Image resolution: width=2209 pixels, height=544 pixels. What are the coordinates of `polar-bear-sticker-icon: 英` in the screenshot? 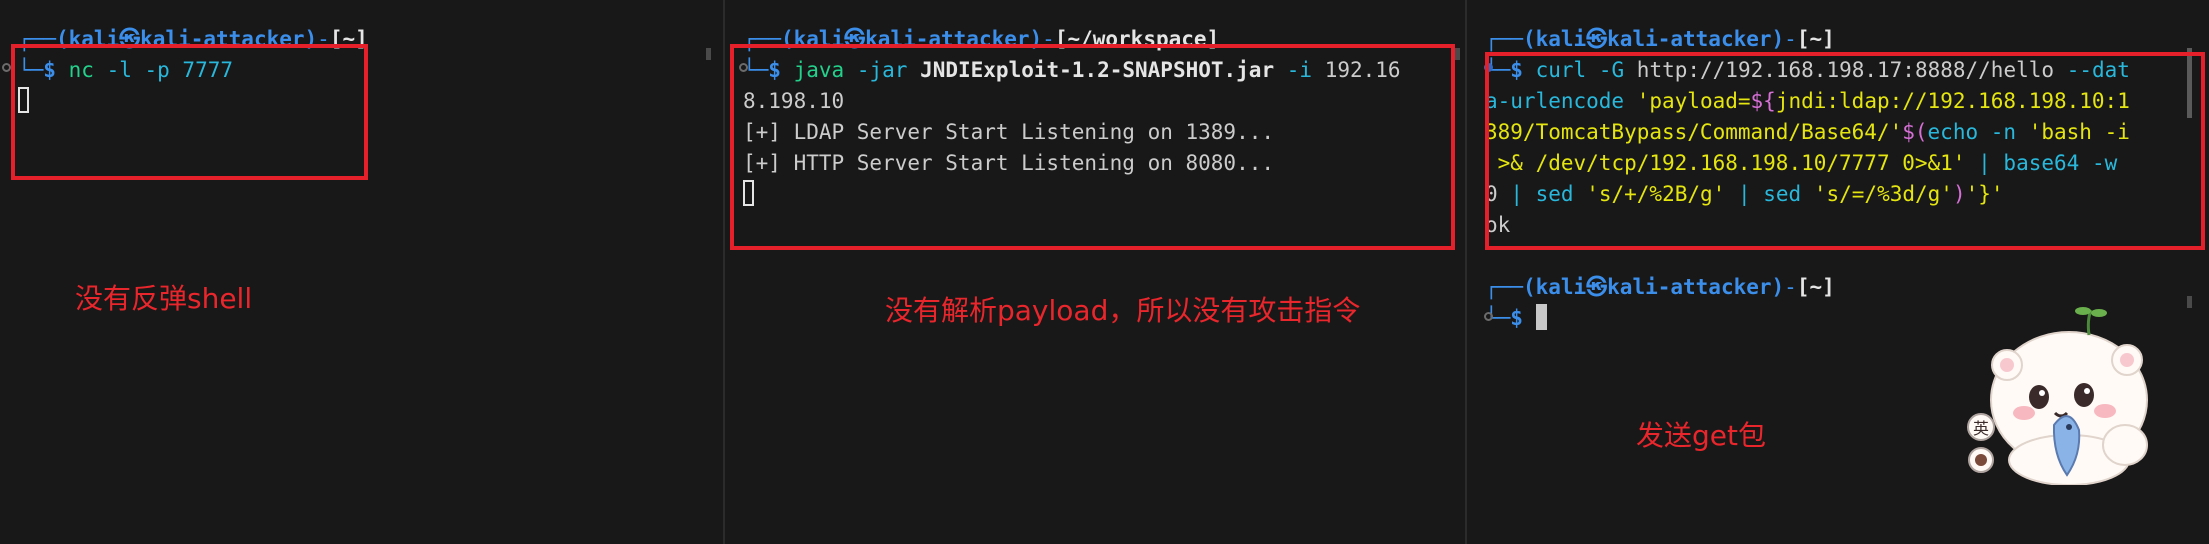 It's located at (2057, 396).